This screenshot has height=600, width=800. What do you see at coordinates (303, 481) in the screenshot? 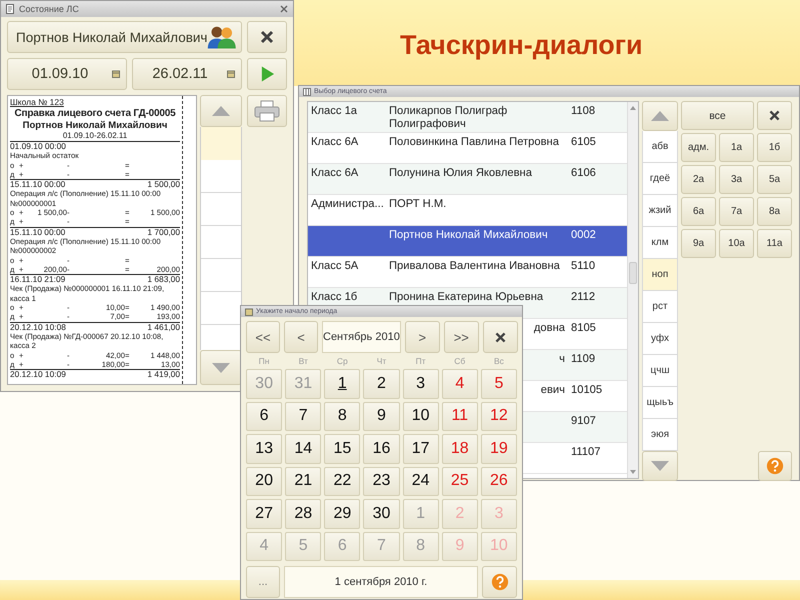
I see `day-button: 21` at bounding box center [303, 481].